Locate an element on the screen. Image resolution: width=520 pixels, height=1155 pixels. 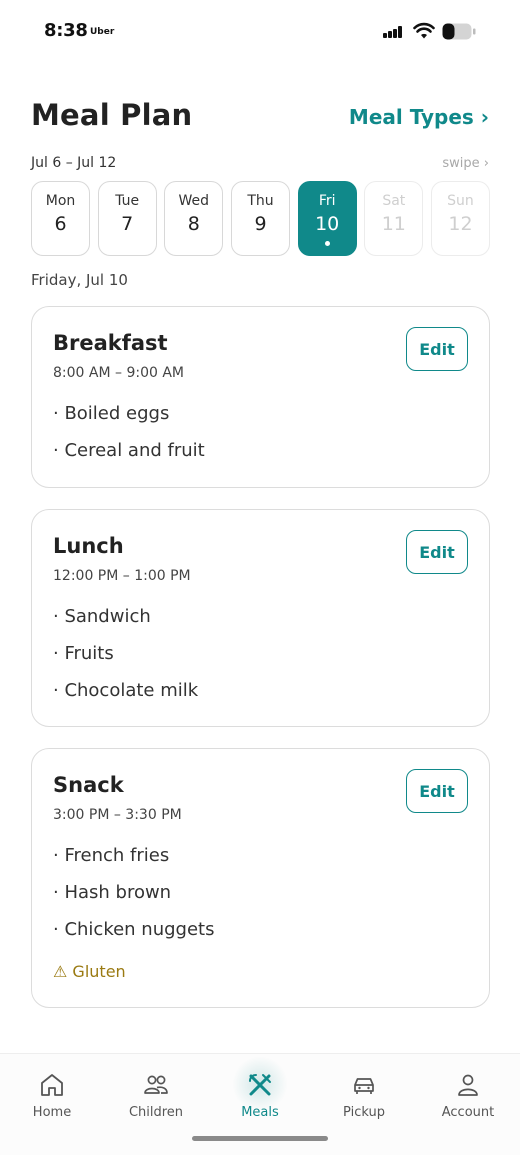
nav-label: Home is located at coordinates (52, 1112).